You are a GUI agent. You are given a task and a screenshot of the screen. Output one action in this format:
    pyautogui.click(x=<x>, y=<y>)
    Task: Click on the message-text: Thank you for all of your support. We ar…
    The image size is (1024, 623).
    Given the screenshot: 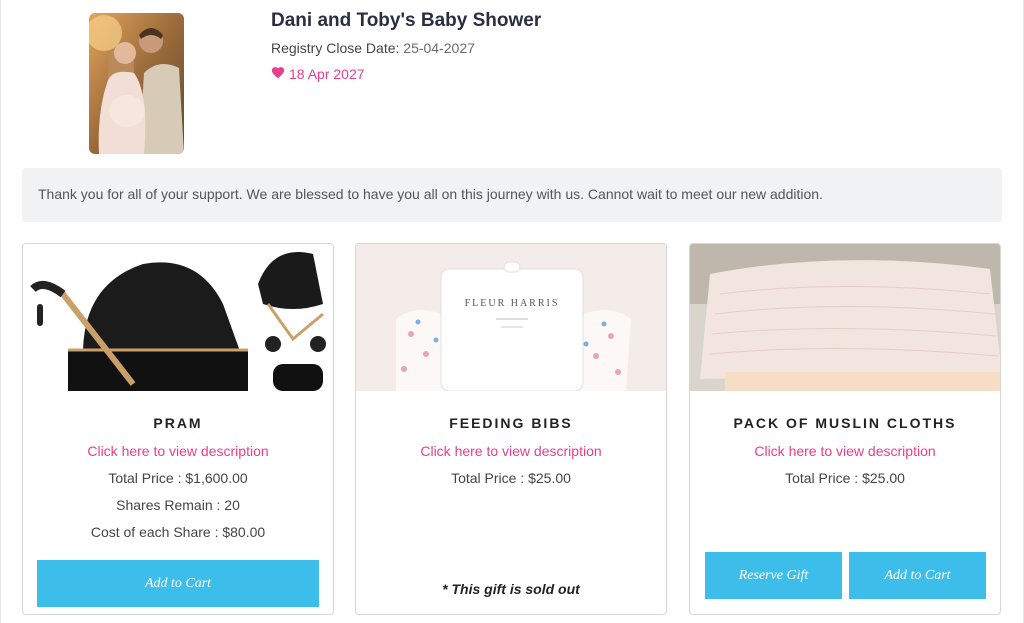 What is the action you would take?
    pyautogui.click(x=430, y=194)
    